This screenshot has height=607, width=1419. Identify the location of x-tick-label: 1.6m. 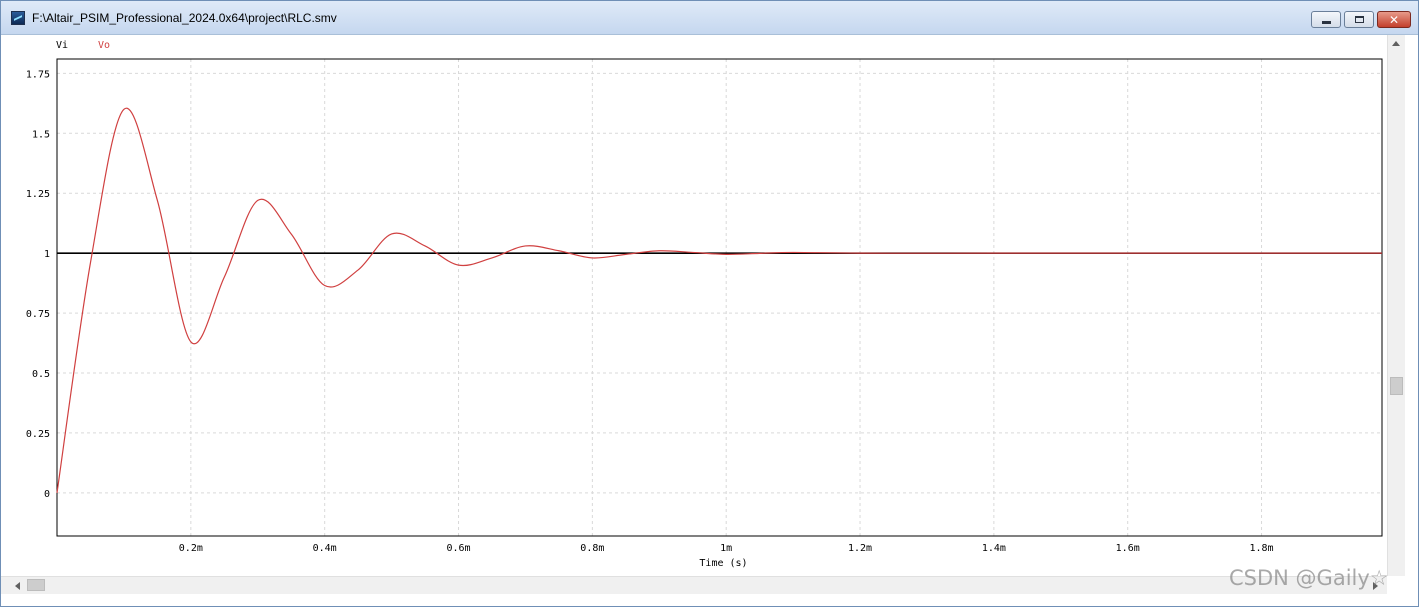
(1128, 548).